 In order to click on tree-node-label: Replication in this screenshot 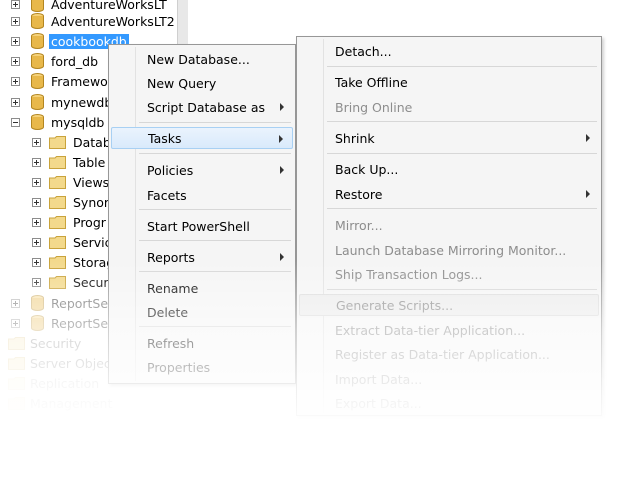, I will do `click(65, 383)`.